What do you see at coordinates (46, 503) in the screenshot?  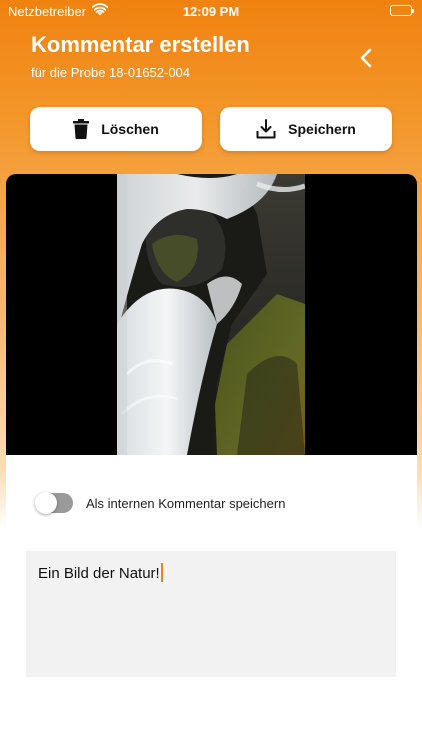 I see `toggle-knob` at bounding box center [46, 503].